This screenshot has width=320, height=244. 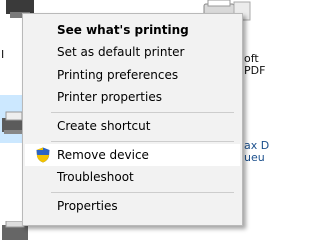 What do you see at coordinates (43, 155) in the screenshot?
I see `uac-shield-icon` at bounding box center [43, 155].